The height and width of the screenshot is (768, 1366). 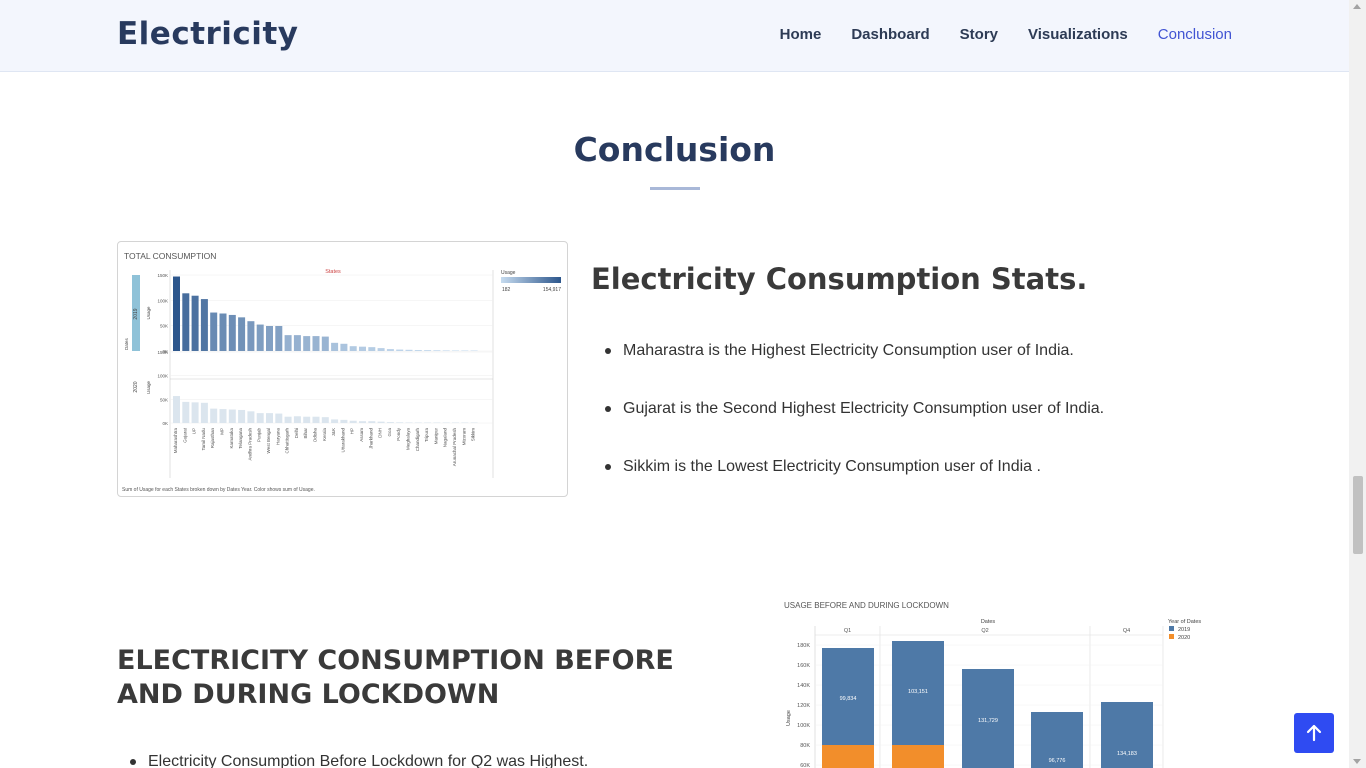 What do you see at coordinates (979, 34) in the screenshot?
I see `nav-story: Story` at bounding box center [979, 34].